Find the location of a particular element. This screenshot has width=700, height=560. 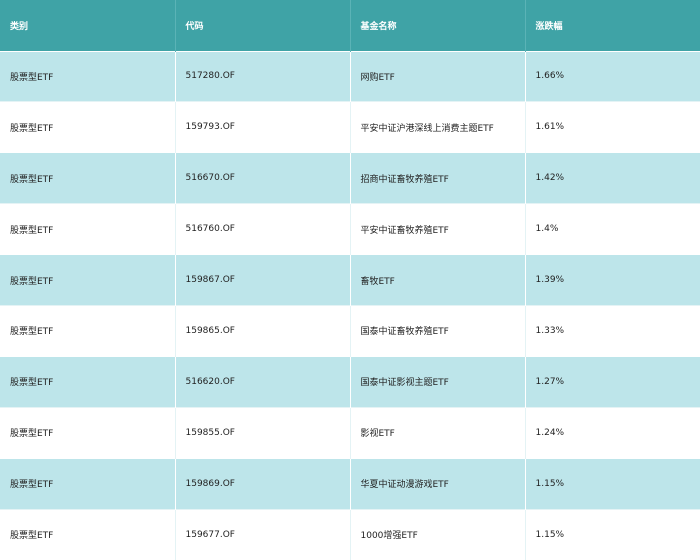

cell-code: 159869.OF is located at coordinates (263, 483).